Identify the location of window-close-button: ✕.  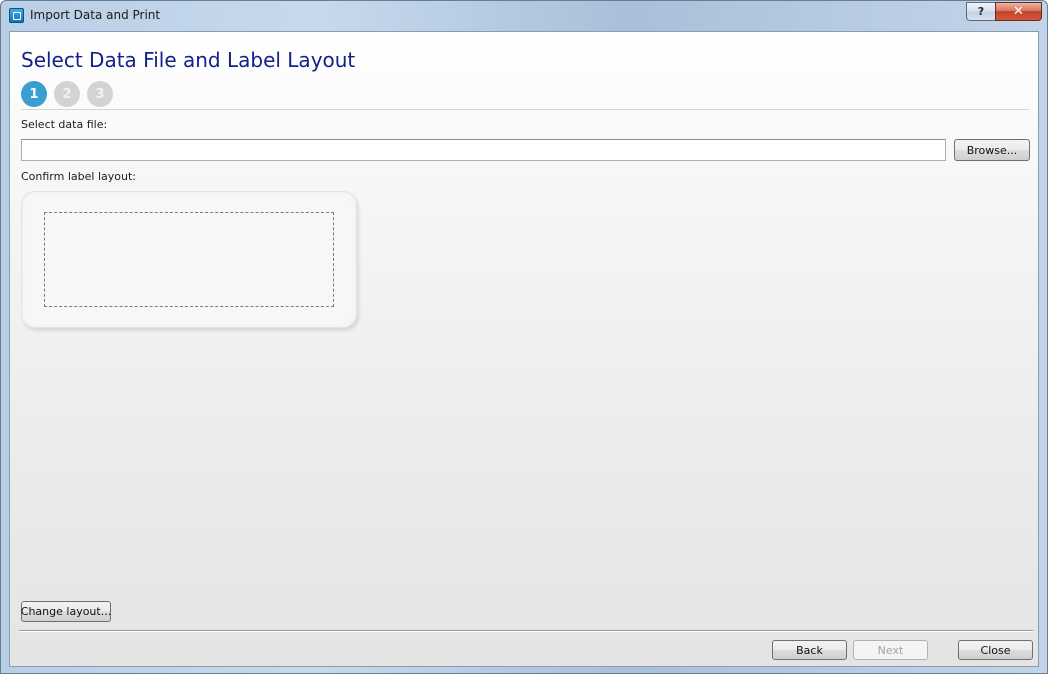
(1018, 11).